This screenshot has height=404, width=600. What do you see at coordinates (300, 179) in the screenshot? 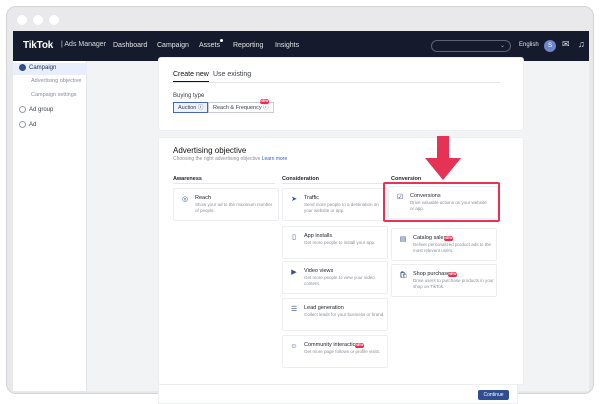
I see `column-consideration: Consideration` at bounding box center [300, 179].